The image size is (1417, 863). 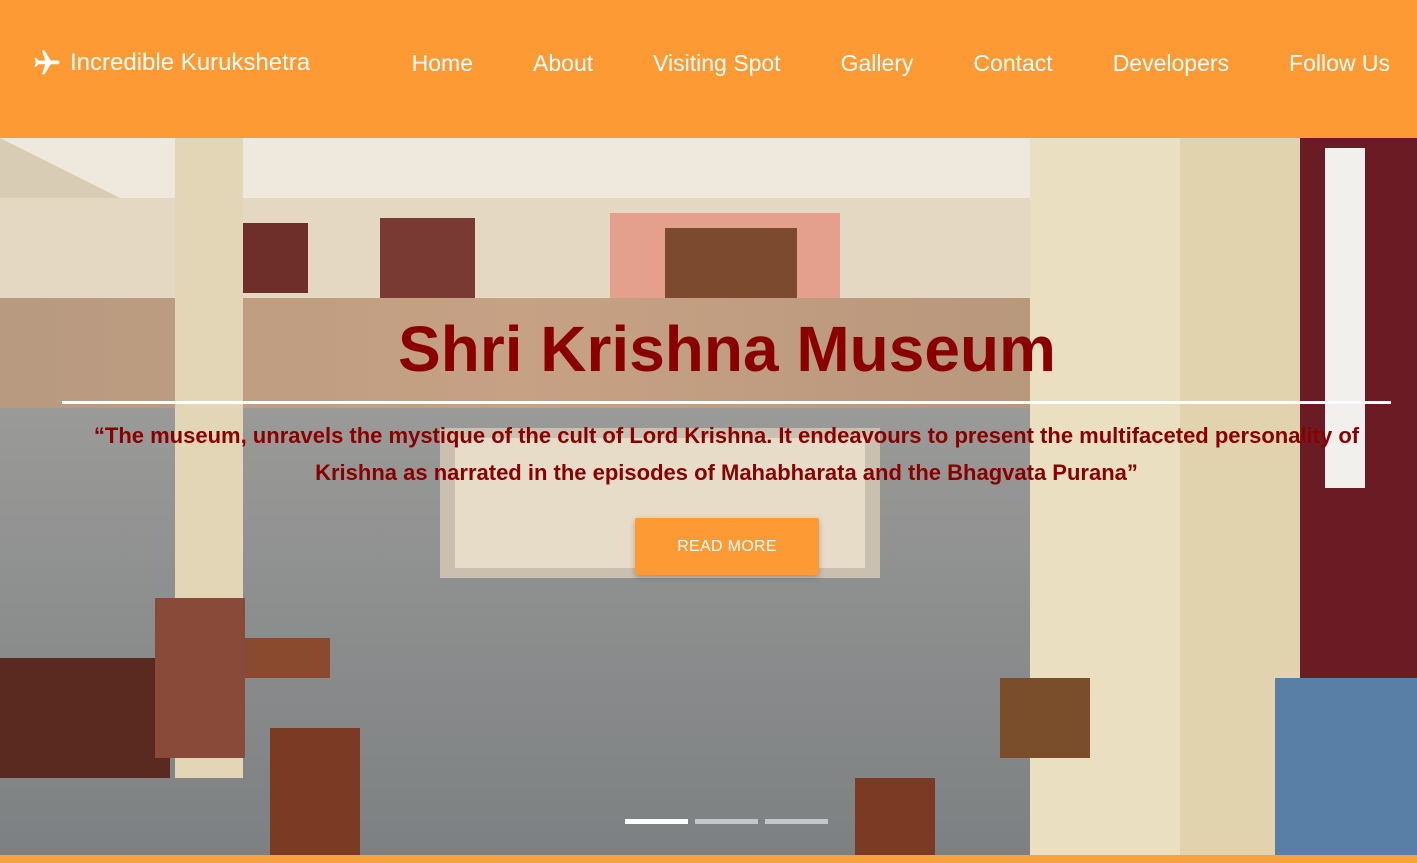 What do you see at coordinates (708, 859) in the screenshot?
I see `bottom-strip` at bounding box center [708, 859].